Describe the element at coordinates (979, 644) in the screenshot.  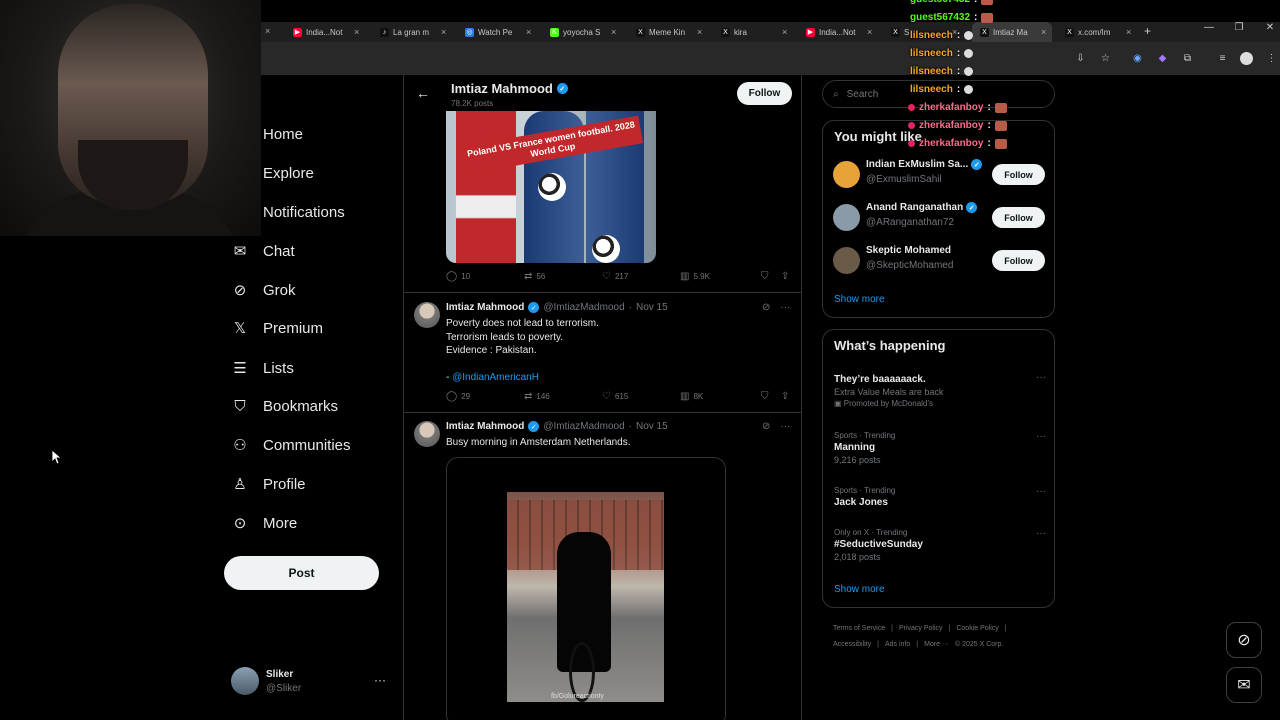
I see `footer-link: © 2025 X Corp.` at that location.